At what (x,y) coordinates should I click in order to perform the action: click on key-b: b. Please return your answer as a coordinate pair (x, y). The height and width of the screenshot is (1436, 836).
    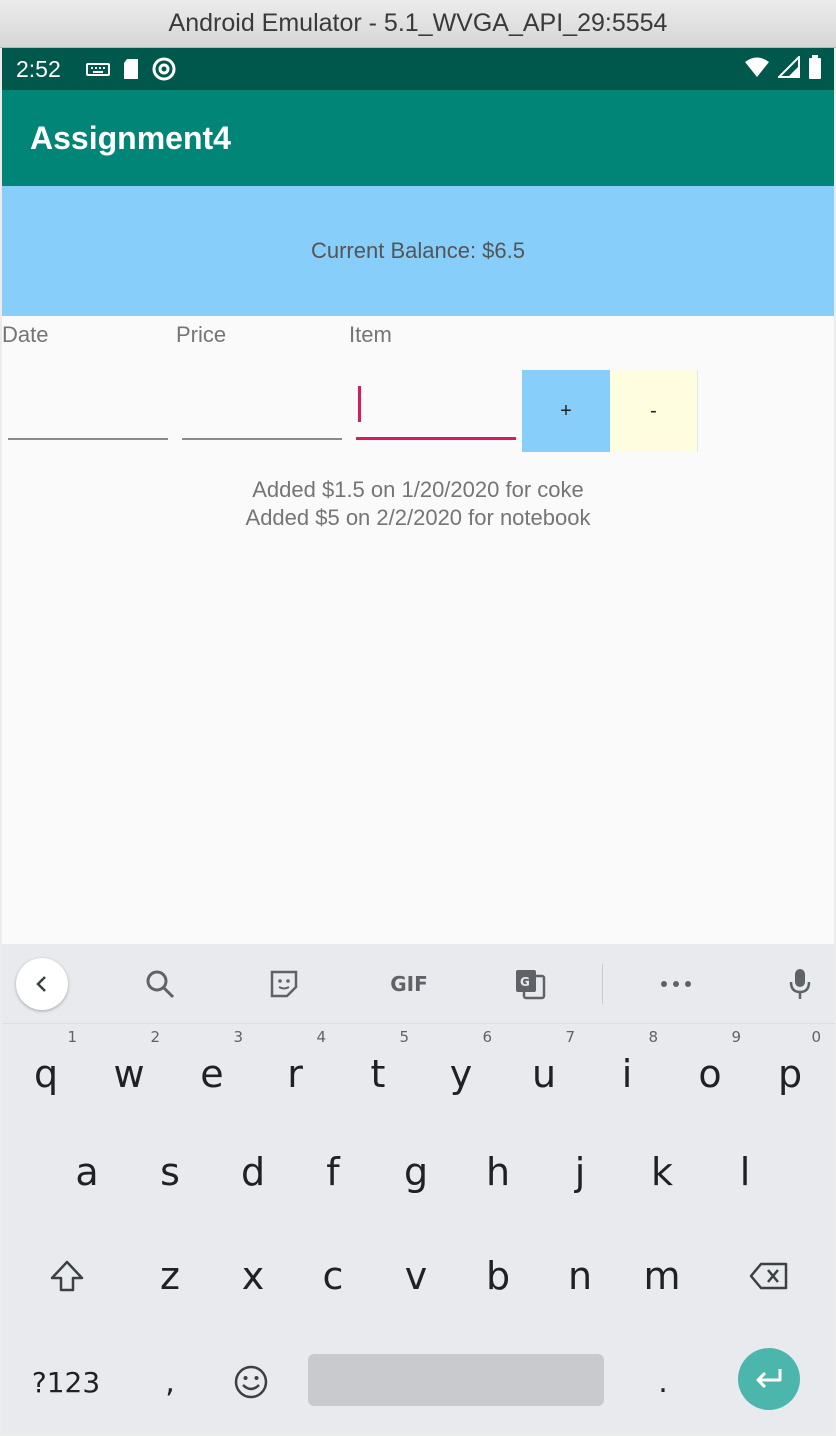
    Looking at the image, I should click on (498, 1276).